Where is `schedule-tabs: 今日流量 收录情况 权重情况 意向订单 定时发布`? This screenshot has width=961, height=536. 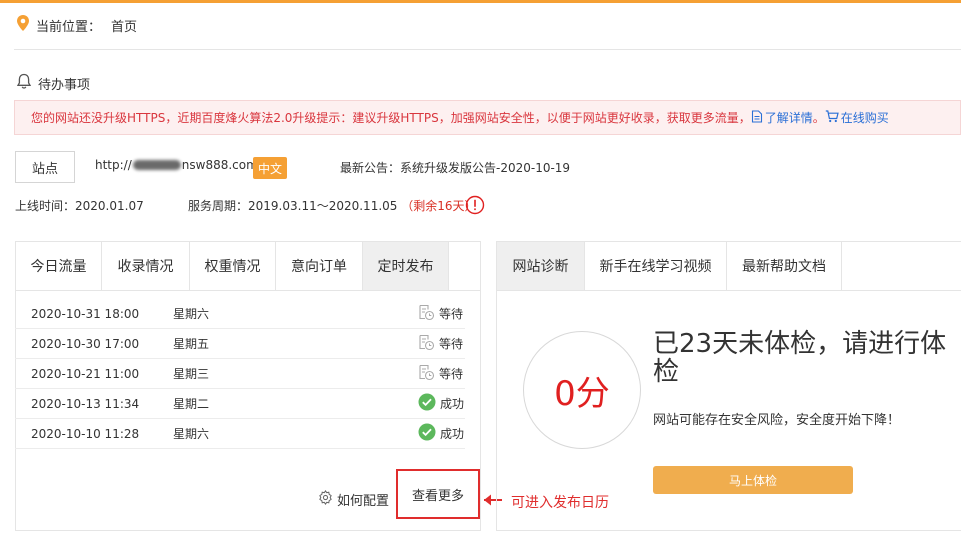 schedule-tabs: 今日流量 收录情况 权重情况 意向订单 定时发布 is located at coordinates (248, 266).